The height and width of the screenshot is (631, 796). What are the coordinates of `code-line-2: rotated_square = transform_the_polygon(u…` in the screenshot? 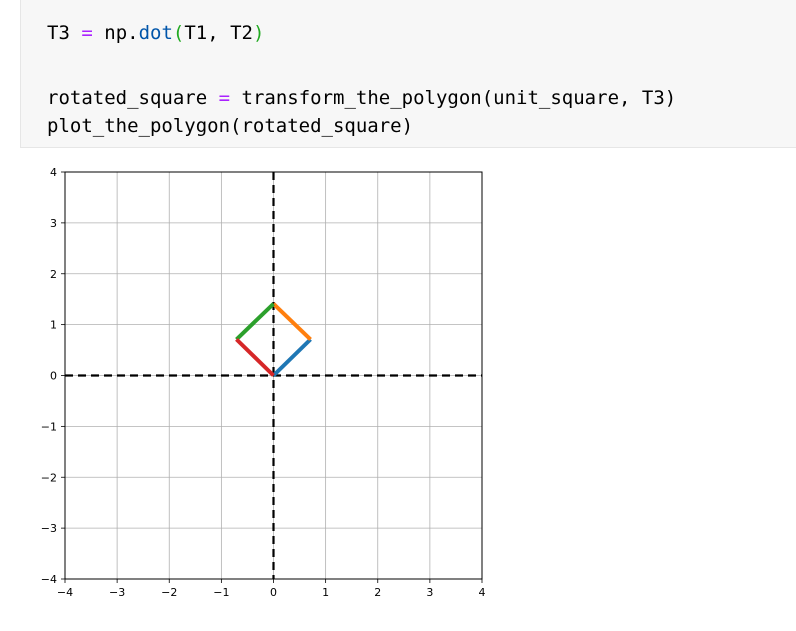 It's located at (361, 98).